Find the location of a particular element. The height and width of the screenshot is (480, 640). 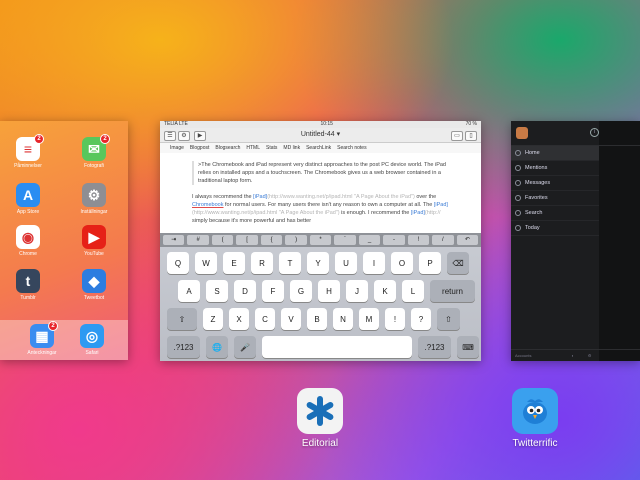

editorial-switcher-item: Editorial is located at coordinates (320, 418).